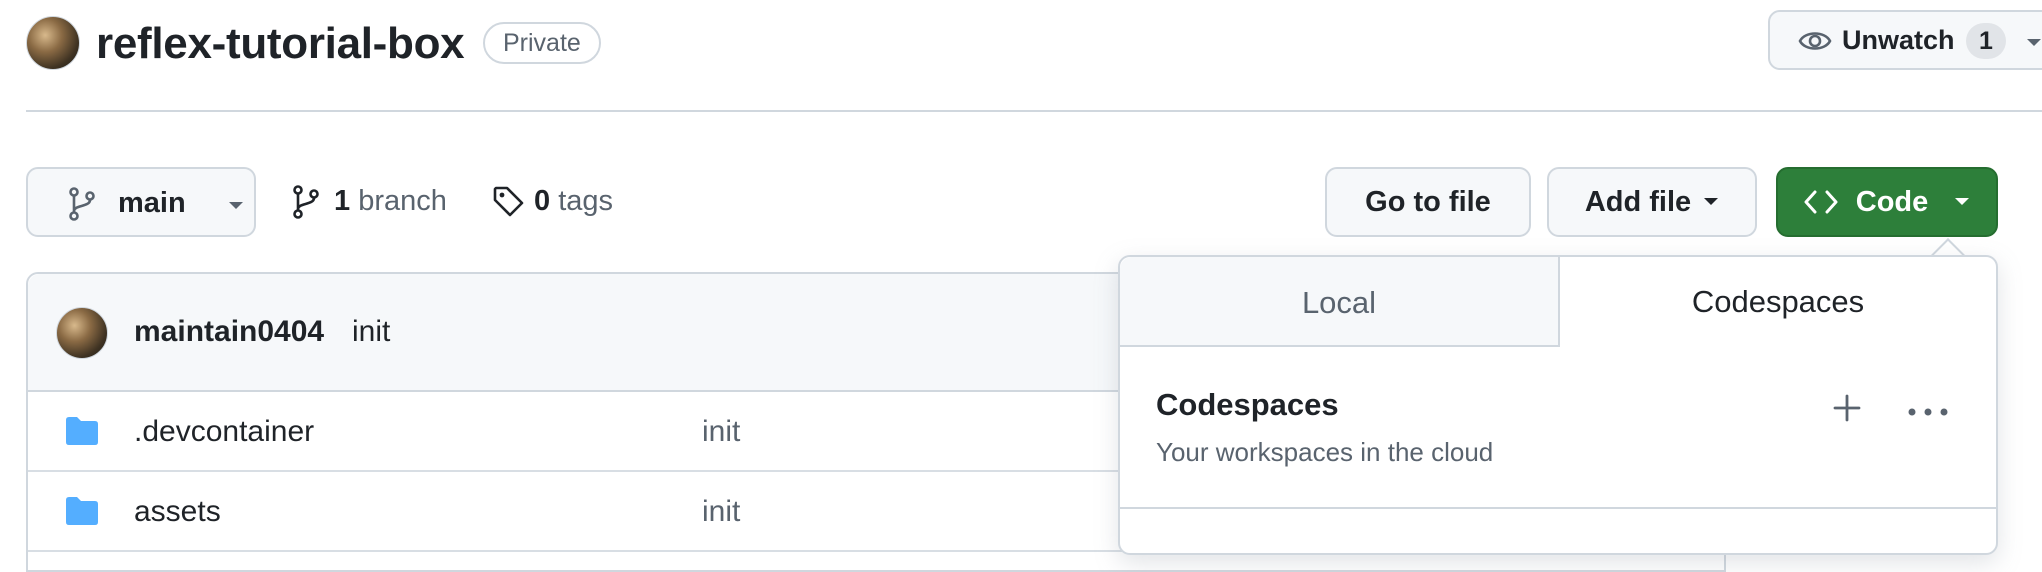 This screenshot has height=572, width=2042. Describe the element at coordinates (1815, 41) in the screenshot. I see `eye-icon` at that location.